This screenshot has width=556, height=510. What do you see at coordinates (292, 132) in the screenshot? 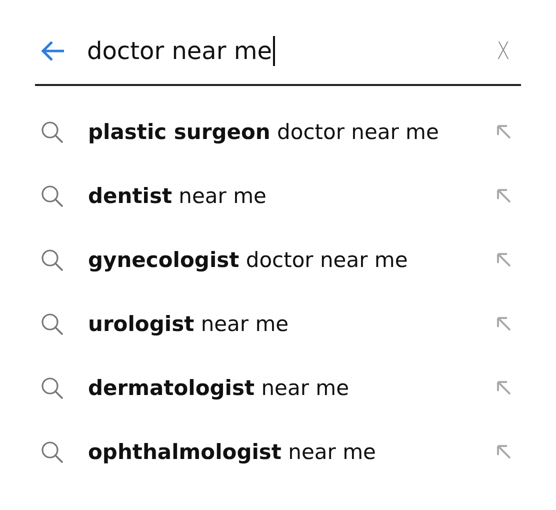
I see `suggestion-link: plastic surgeon doctor near me` at bounding box center [292, 132].